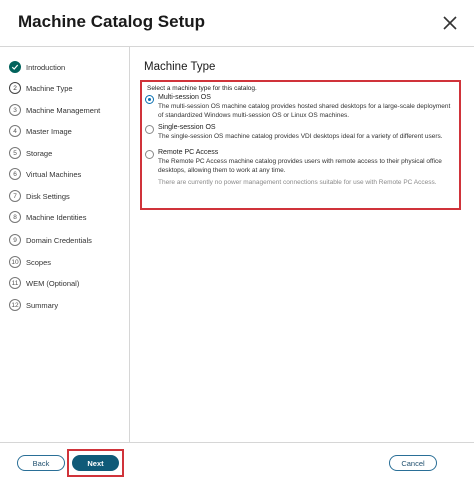 The height and width of the screenshot is (482, 474). What do you see at coordinates (237, 442) in the screenshot?
I see `footer-divider` at bounding box center [237, 442].